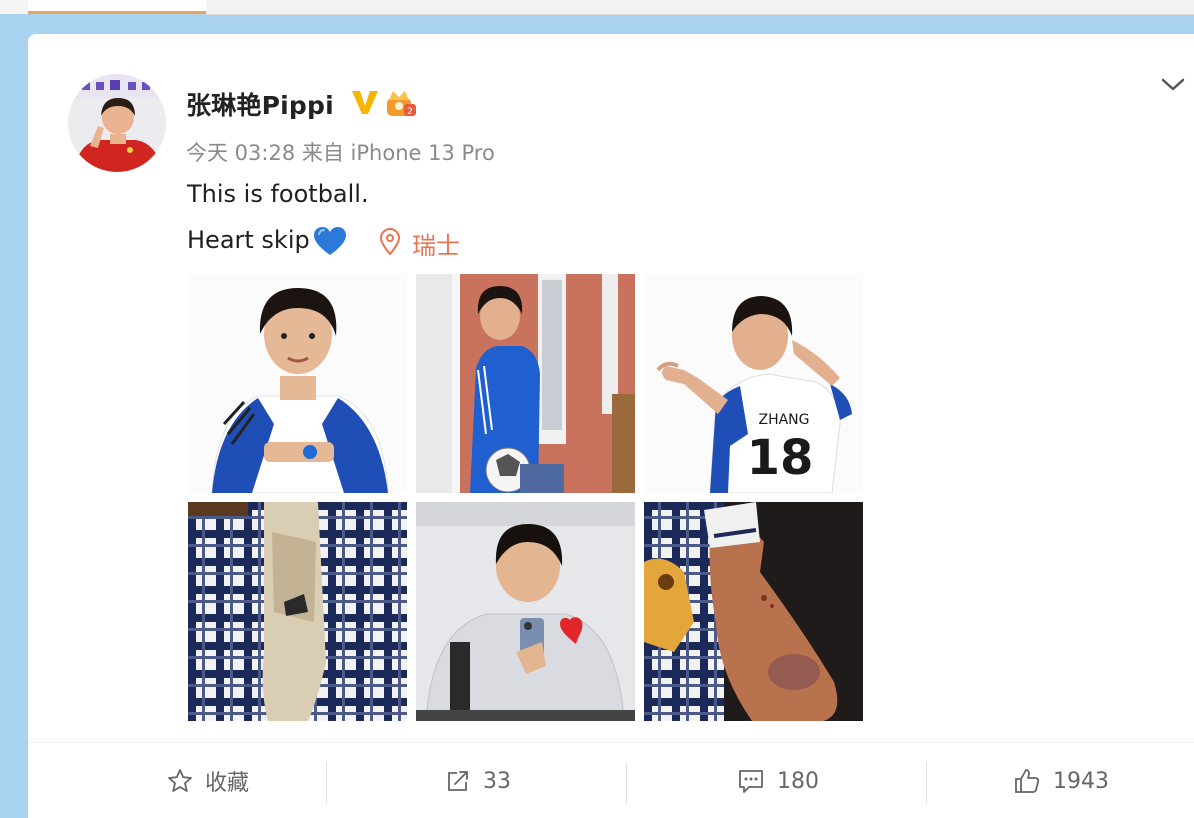 Image resolution: width=1194 pixels, height=818 pixels. What do you see at coordinates (458, 781) in the screenshot?
I see `share-icon` at bounding box center [458, 781].